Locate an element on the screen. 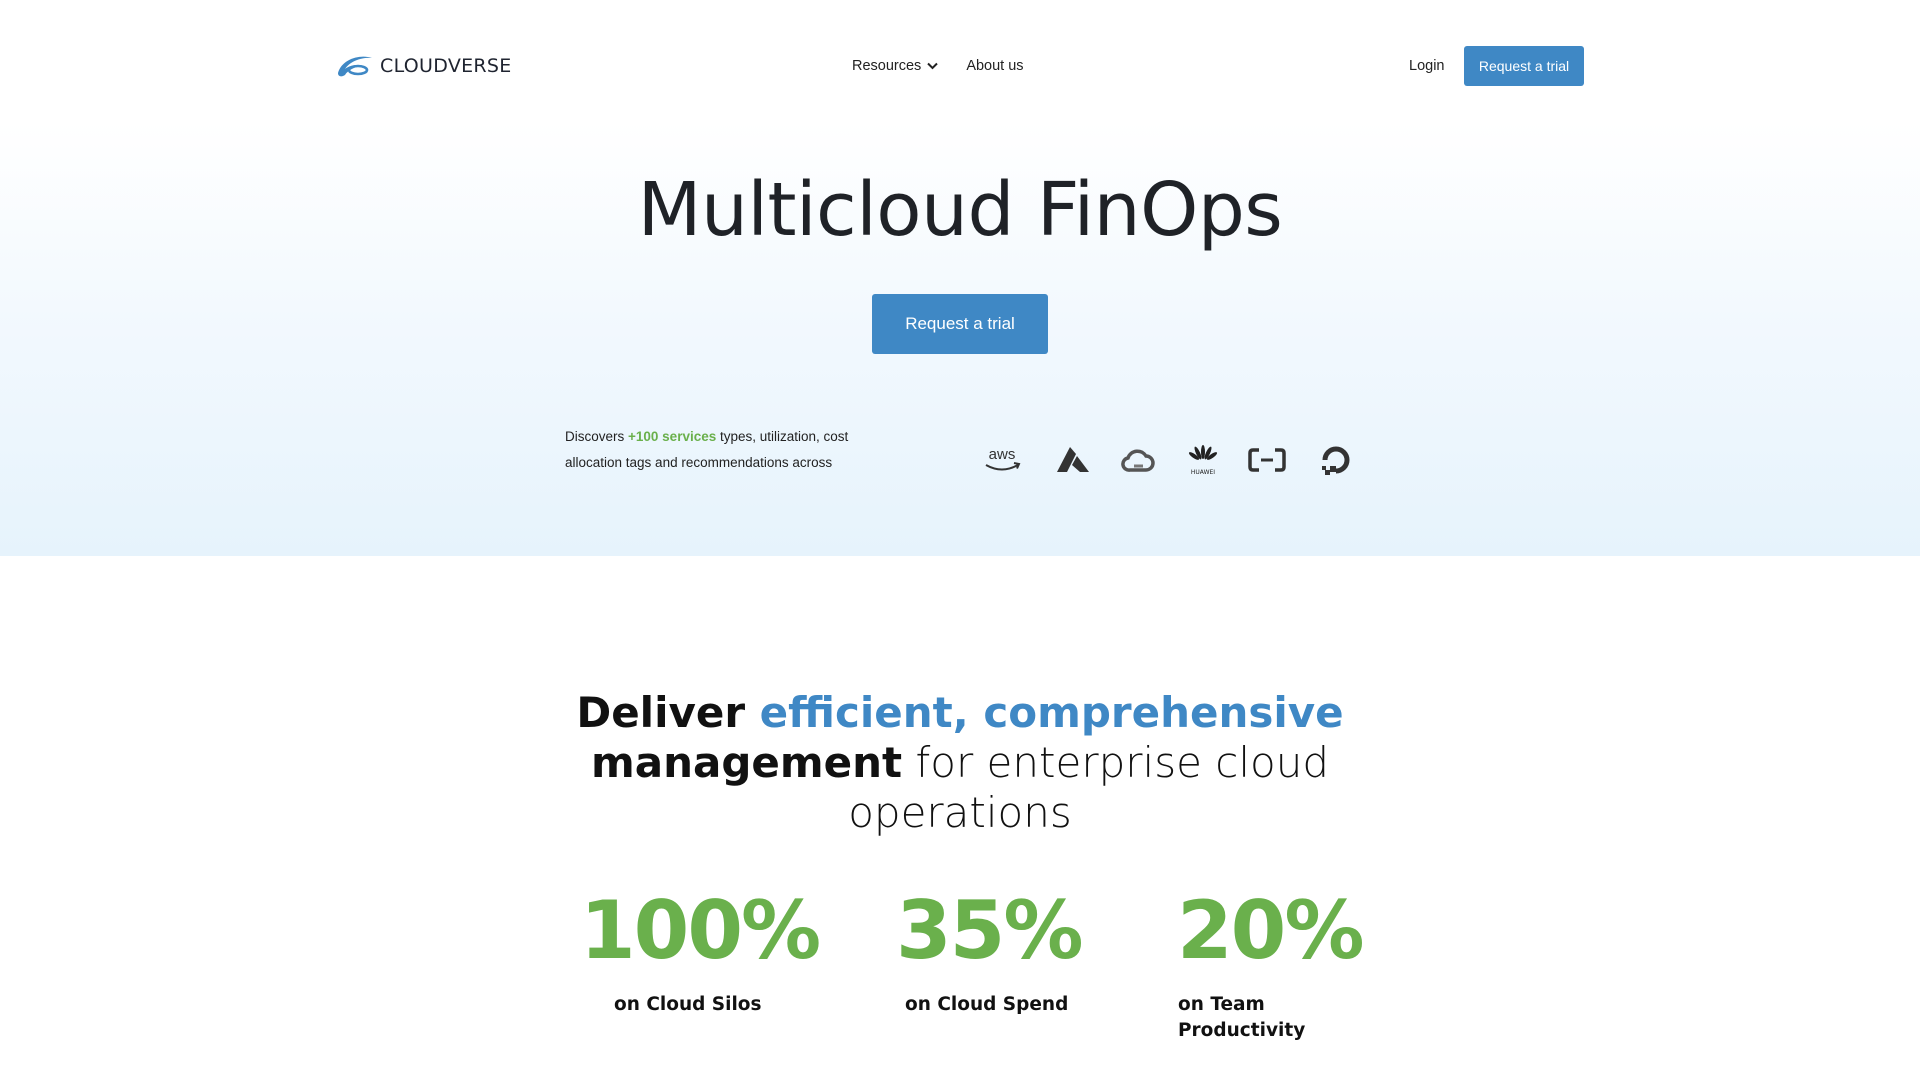 This screenshot has width=1920, height=1080. about-us-link: About us is located at coordinates (994, 66).